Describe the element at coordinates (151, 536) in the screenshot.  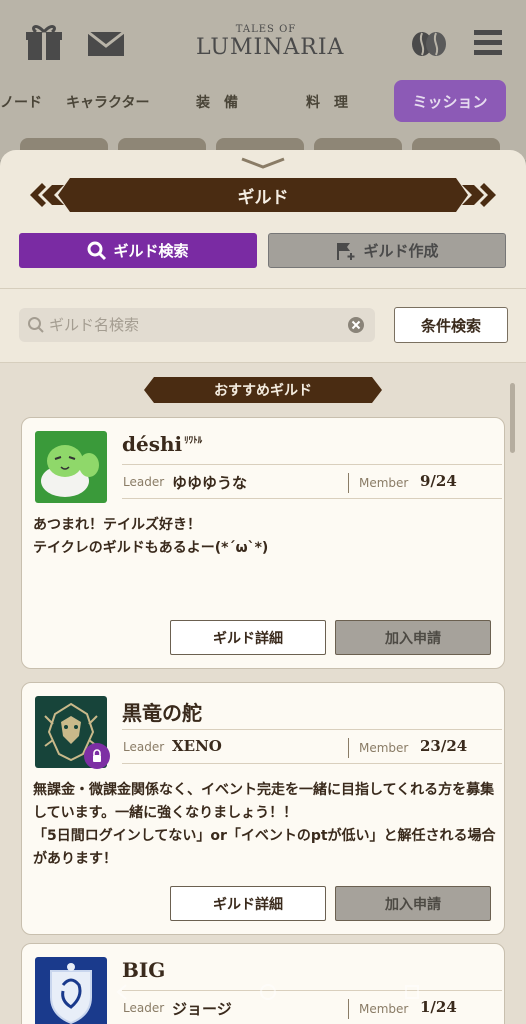
I see `guild-description: あつまれ！テイルズ好き！ テイクレのギルドもあるよー(*´ω`*)` at that location.